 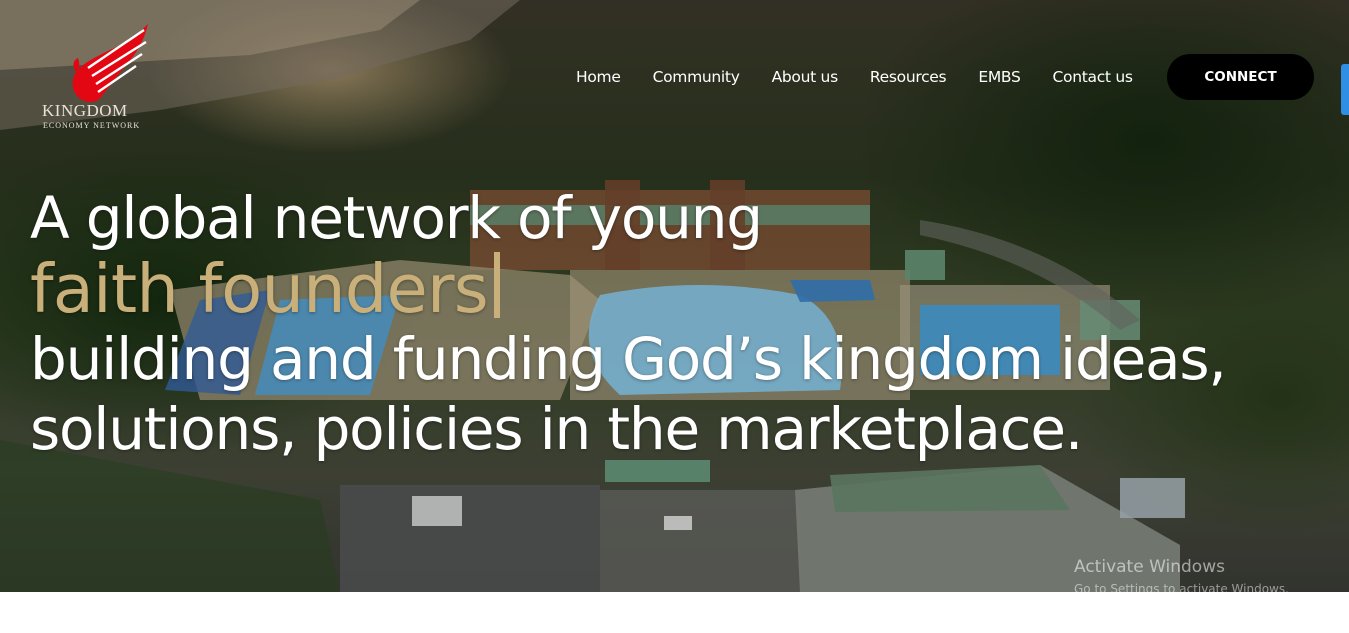 I want to click on hero-typed-text: faith founders, so click(x=259, y=289).